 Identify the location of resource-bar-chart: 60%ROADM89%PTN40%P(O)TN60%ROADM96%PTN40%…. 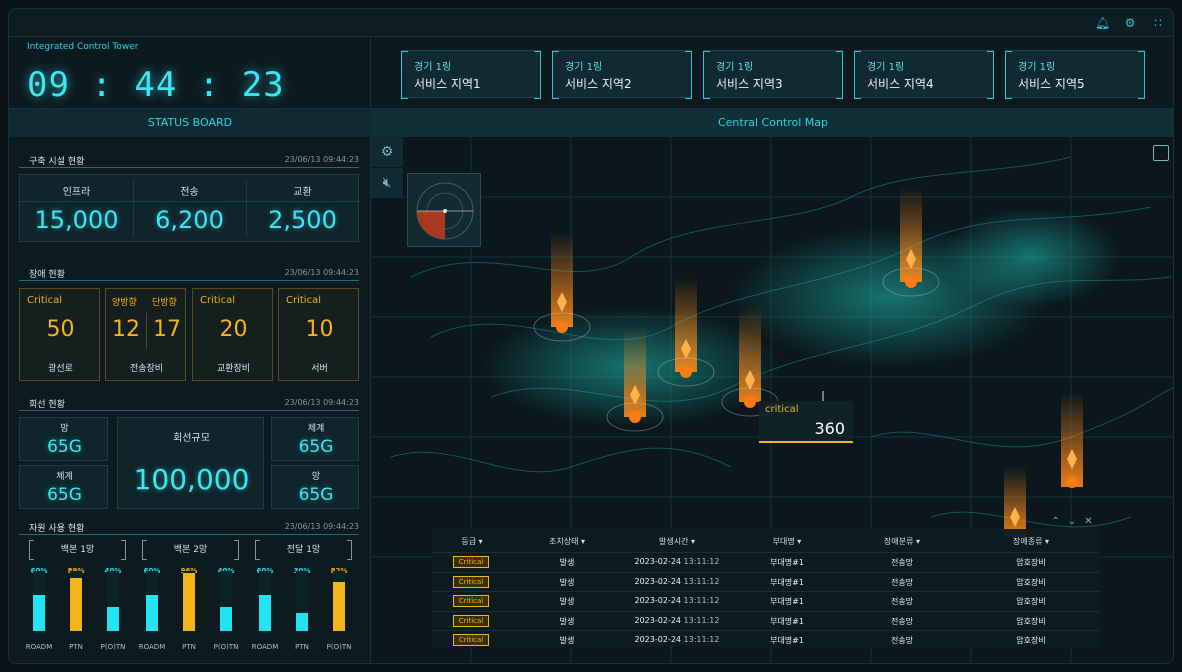
(189, 610).